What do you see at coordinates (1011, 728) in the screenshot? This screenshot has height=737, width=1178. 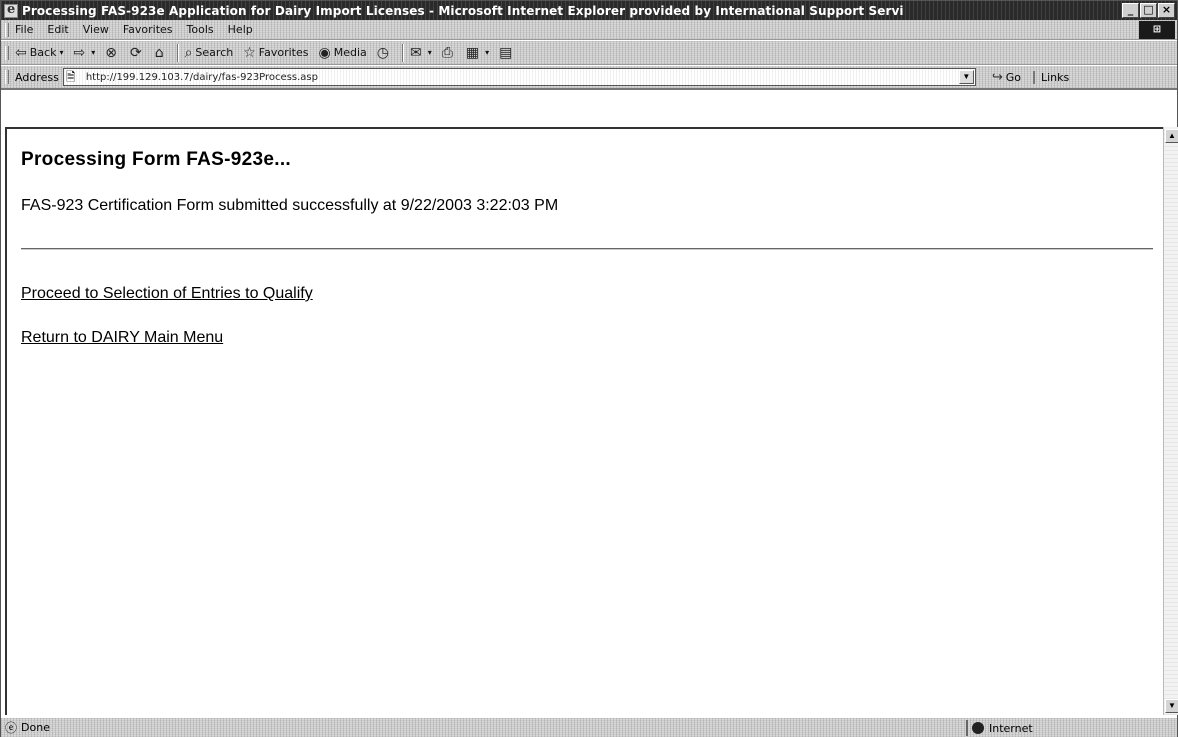 I see `zone-label: Internet` at bounding box center [1011, 728].